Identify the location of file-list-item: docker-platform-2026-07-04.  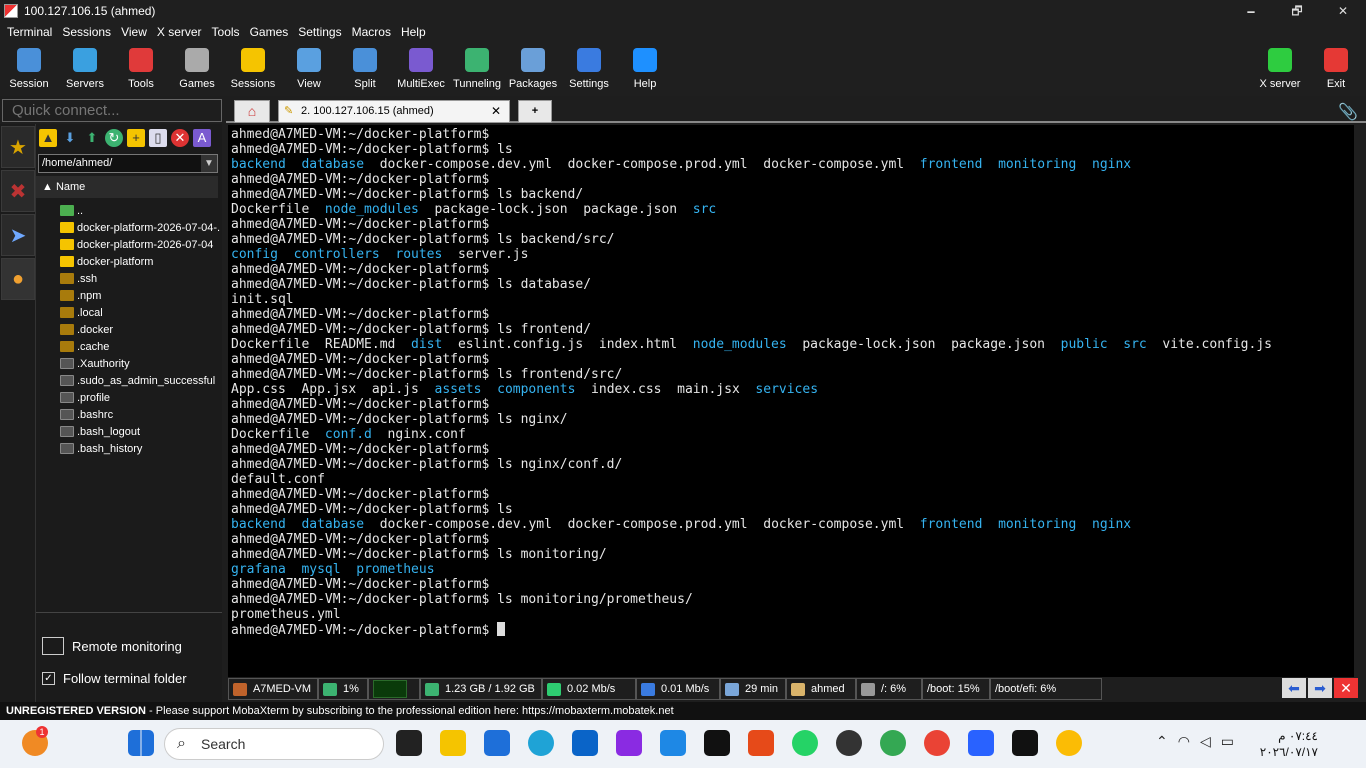
(128, 244).